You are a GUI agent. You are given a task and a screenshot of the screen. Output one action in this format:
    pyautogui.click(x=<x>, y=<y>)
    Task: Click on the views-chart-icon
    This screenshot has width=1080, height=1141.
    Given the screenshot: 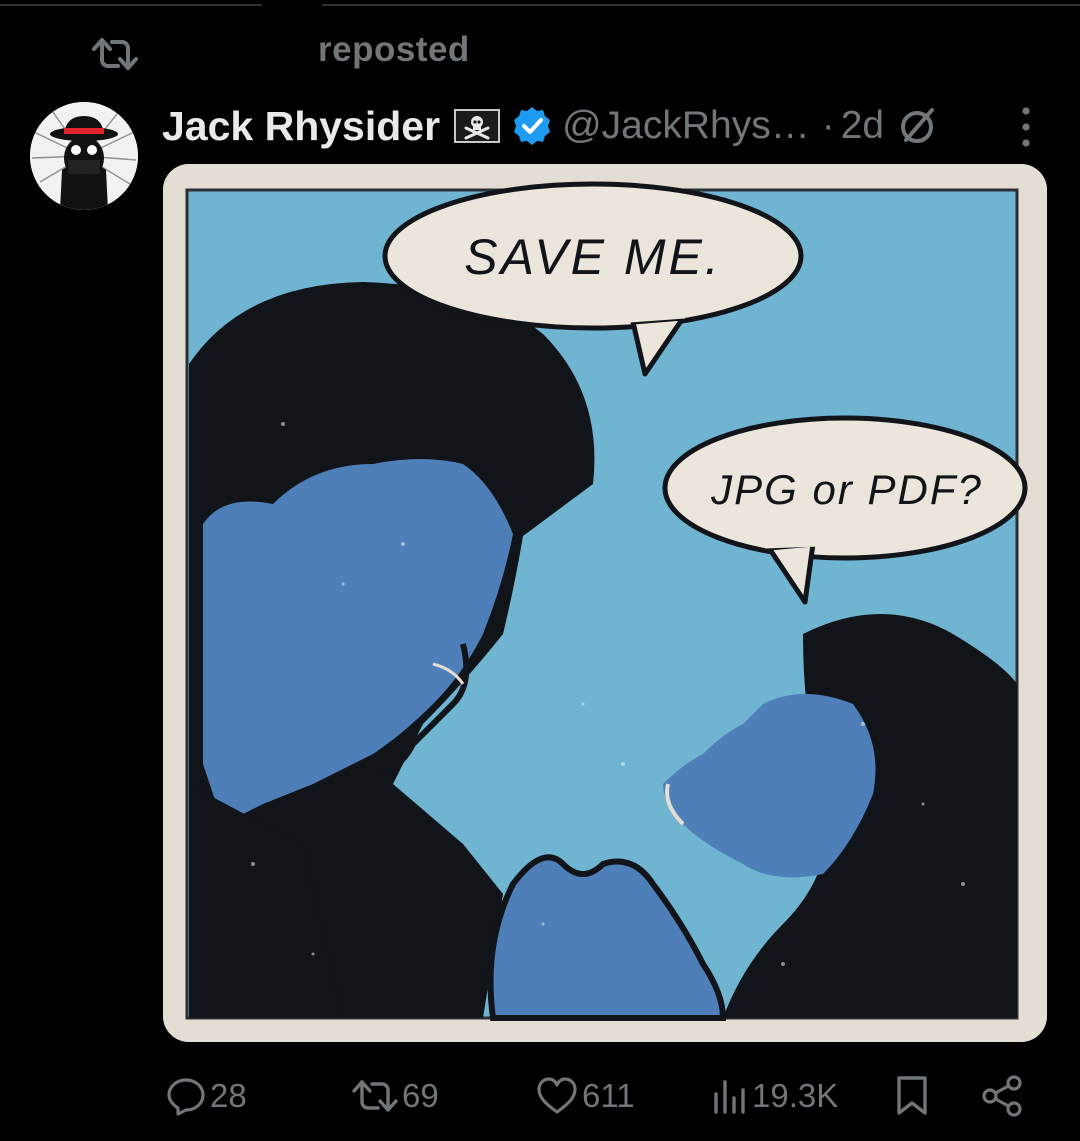 What is the action you would take?
    pyautogui.click(x=729, y=1097)
    